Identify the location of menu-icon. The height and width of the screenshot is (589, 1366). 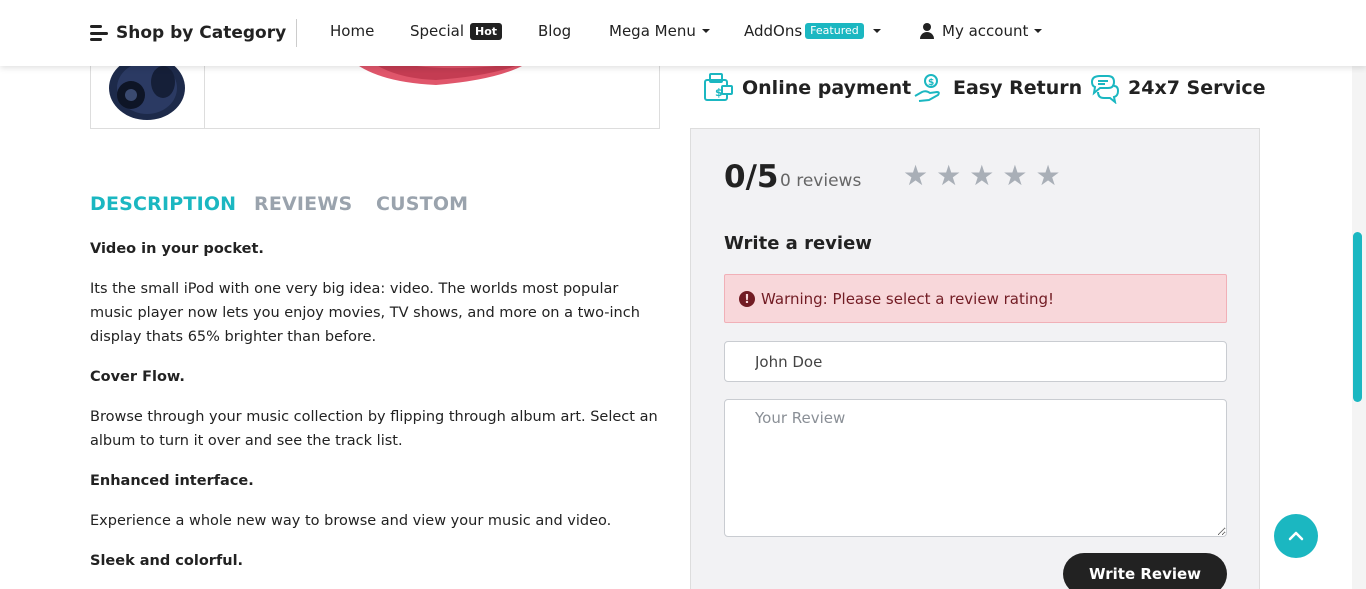
(99, 33).